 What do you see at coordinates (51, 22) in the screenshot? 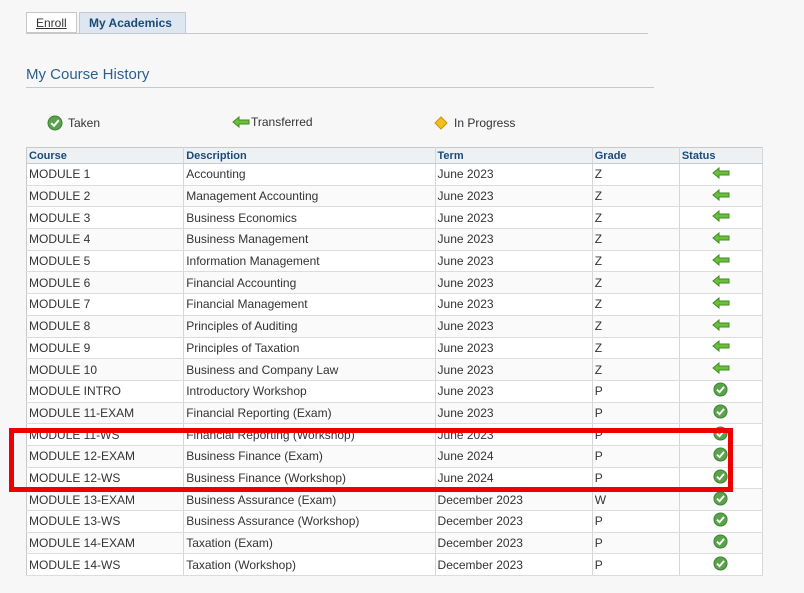
I see `tab-enroll: Enroll` at bounding box center [51, 22].